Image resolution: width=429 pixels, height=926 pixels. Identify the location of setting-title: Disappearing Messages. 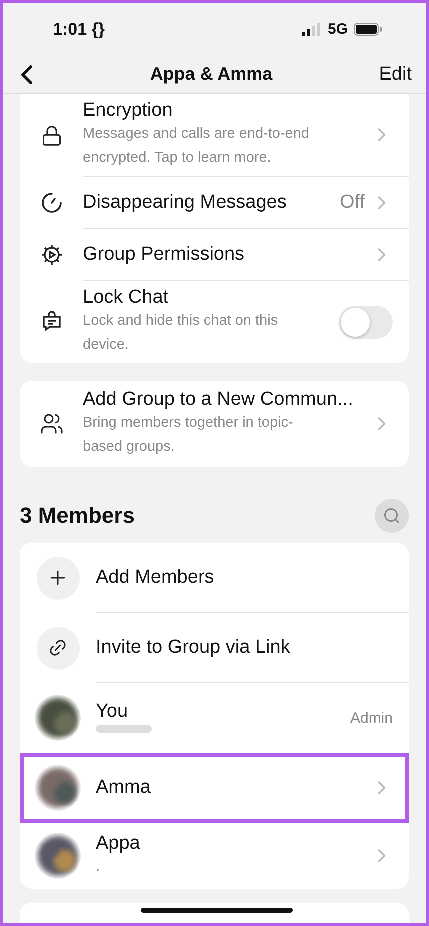
(185, 203).